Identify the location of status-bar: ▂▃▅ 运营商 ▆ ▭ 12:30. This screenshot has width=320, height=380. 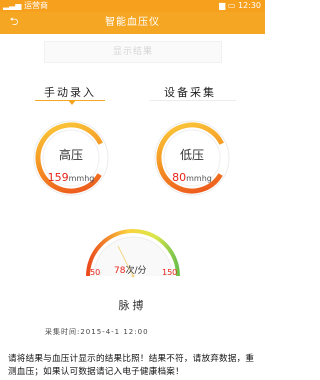
(132, 6).